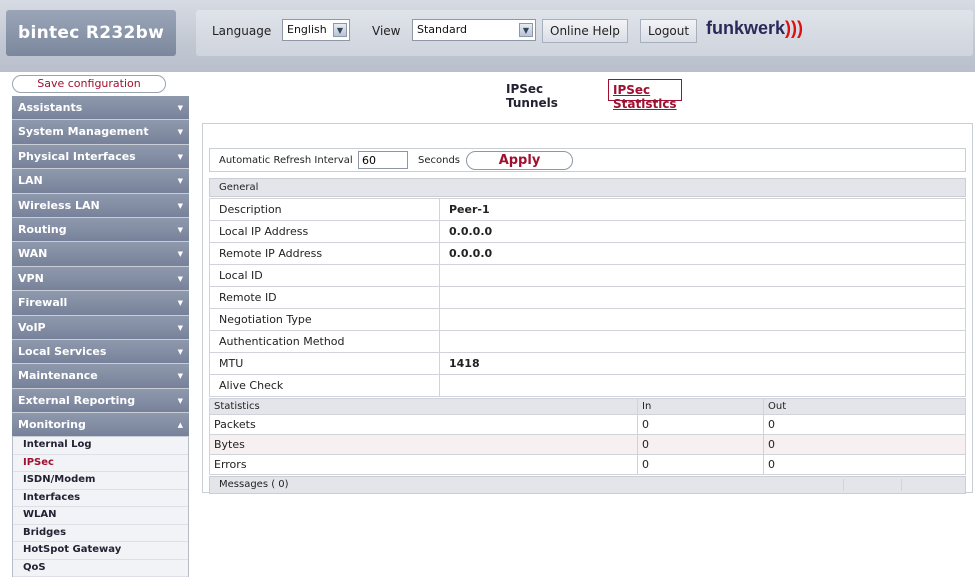  I want to click on logout-button: Logout, so click(669, 31).